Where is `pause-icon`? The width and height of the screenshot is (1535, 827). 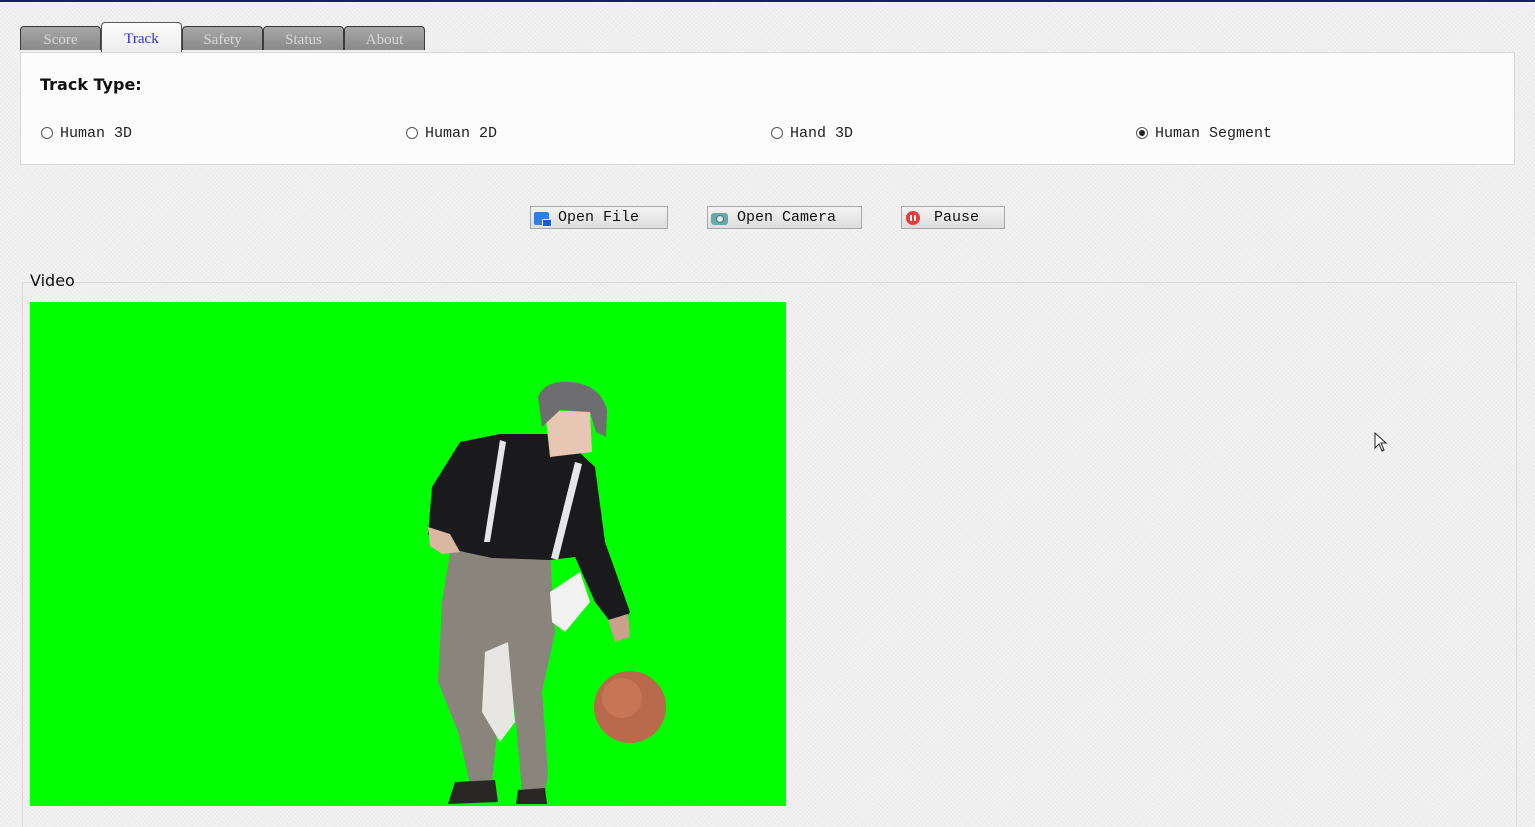 pause-icon is located at coordinates (913, 217).